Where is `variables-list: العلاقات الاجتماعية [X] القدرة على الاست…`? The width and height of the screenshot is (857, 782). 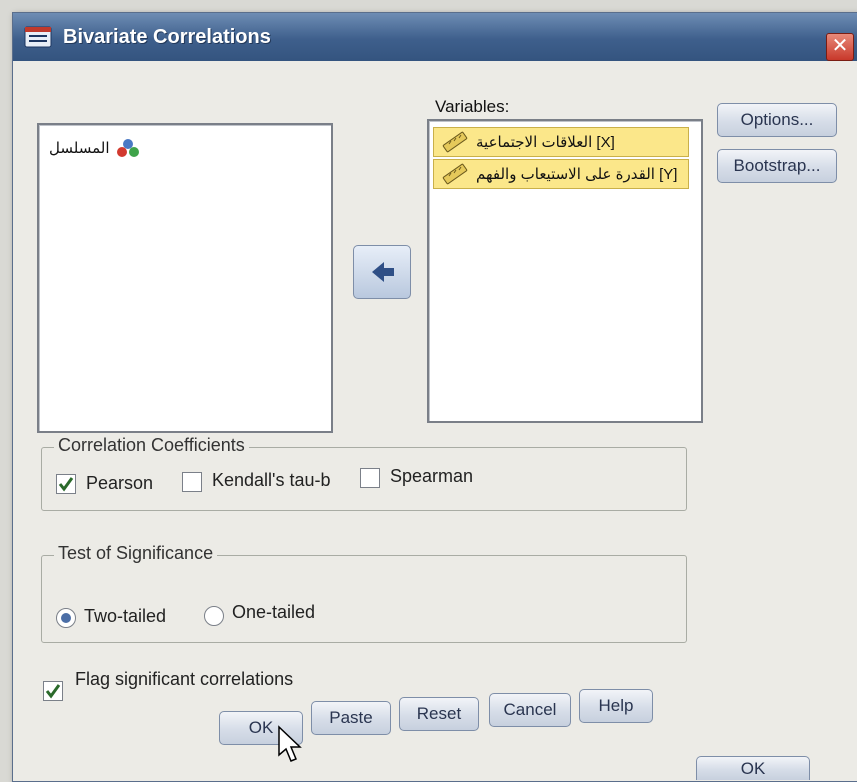 variables-list: العلاقات الاجتماعية [X] القدرة على الاست… is located at coordinates (565, 271).